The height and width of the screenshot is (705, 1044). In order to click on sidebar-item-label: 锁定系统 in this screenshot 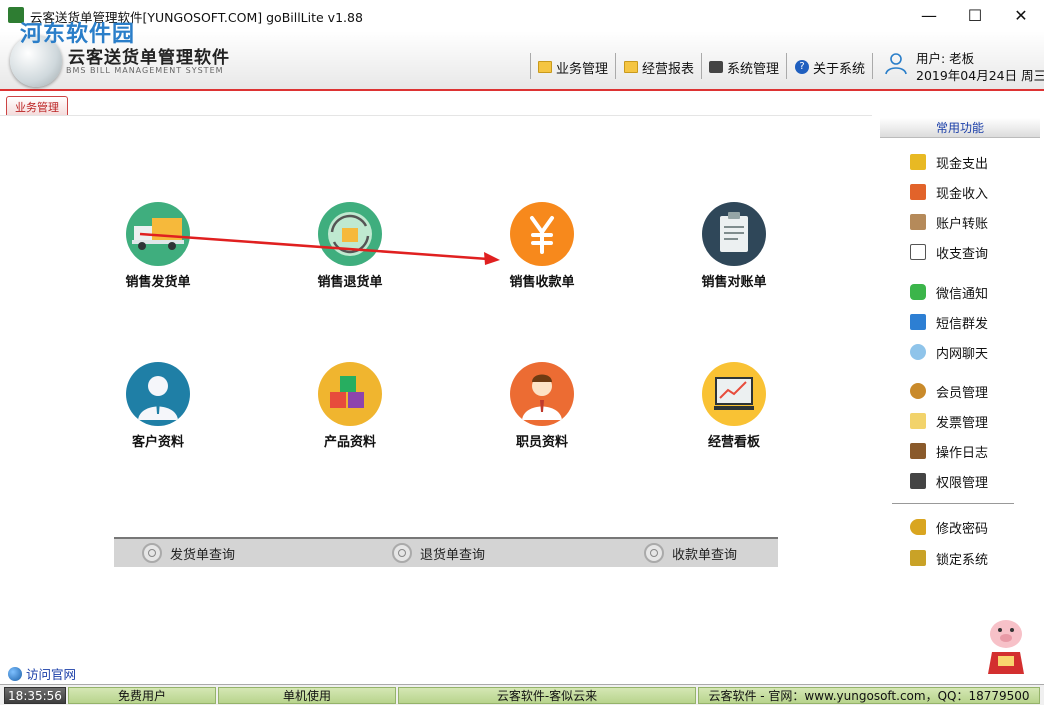, I will do `click(962, 560)`.